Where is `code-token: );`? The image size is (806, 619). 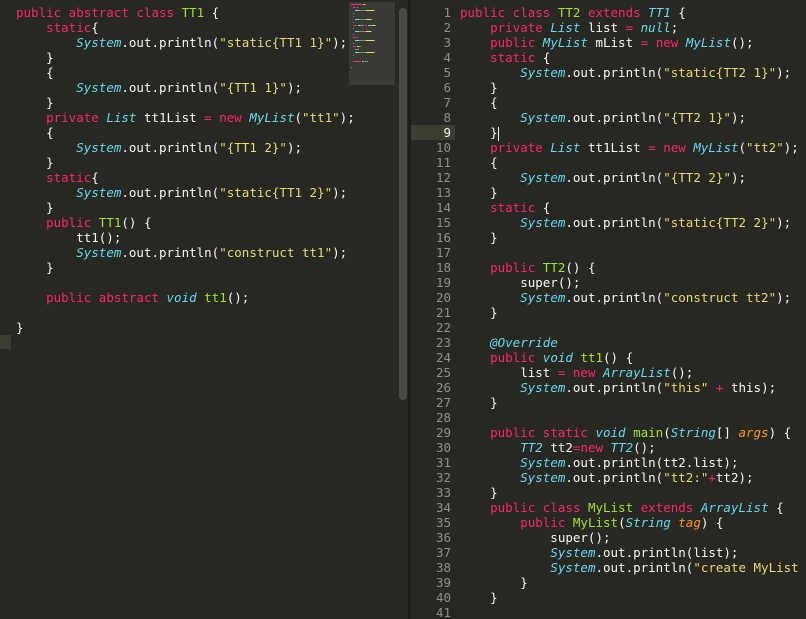
code-token: ); is located at coordinates (340, 42).